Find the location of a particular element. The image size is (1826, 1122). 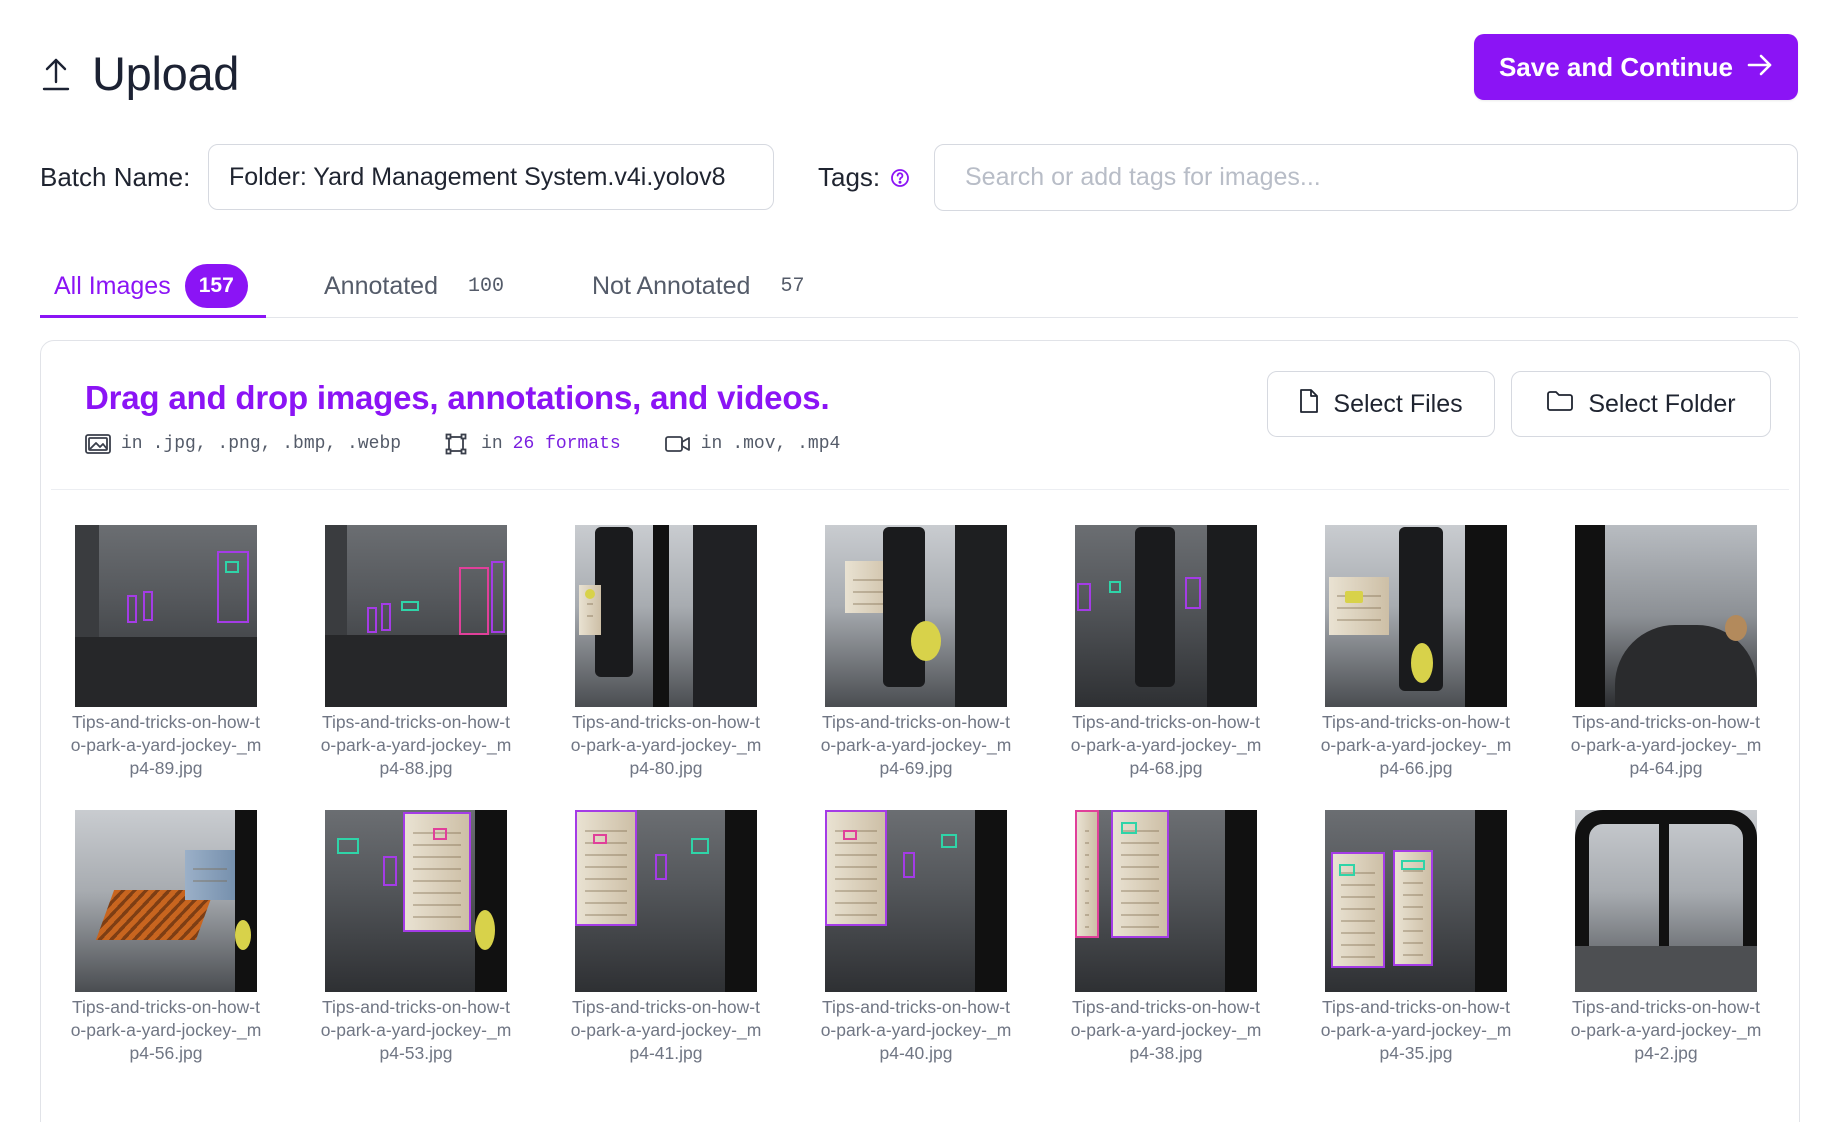

select-folder-button: Select Folder is located at coordinates (1641, 404).